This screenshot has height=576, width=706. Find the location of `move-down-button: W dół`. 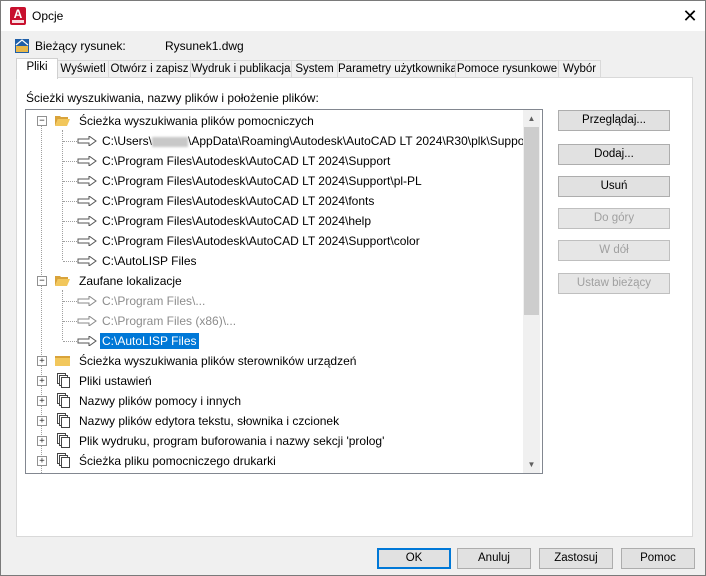

move-down-button: W dół is located at coordinates (614, 250).